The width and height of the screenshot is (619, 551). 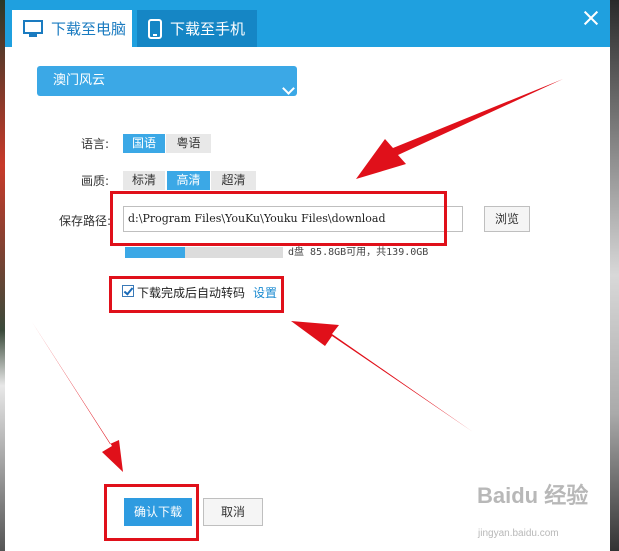 What do you see at coordinates (382, 376) in the screenshot?
I see `annotation-arrow-middle` at bounding box center [382, 376].